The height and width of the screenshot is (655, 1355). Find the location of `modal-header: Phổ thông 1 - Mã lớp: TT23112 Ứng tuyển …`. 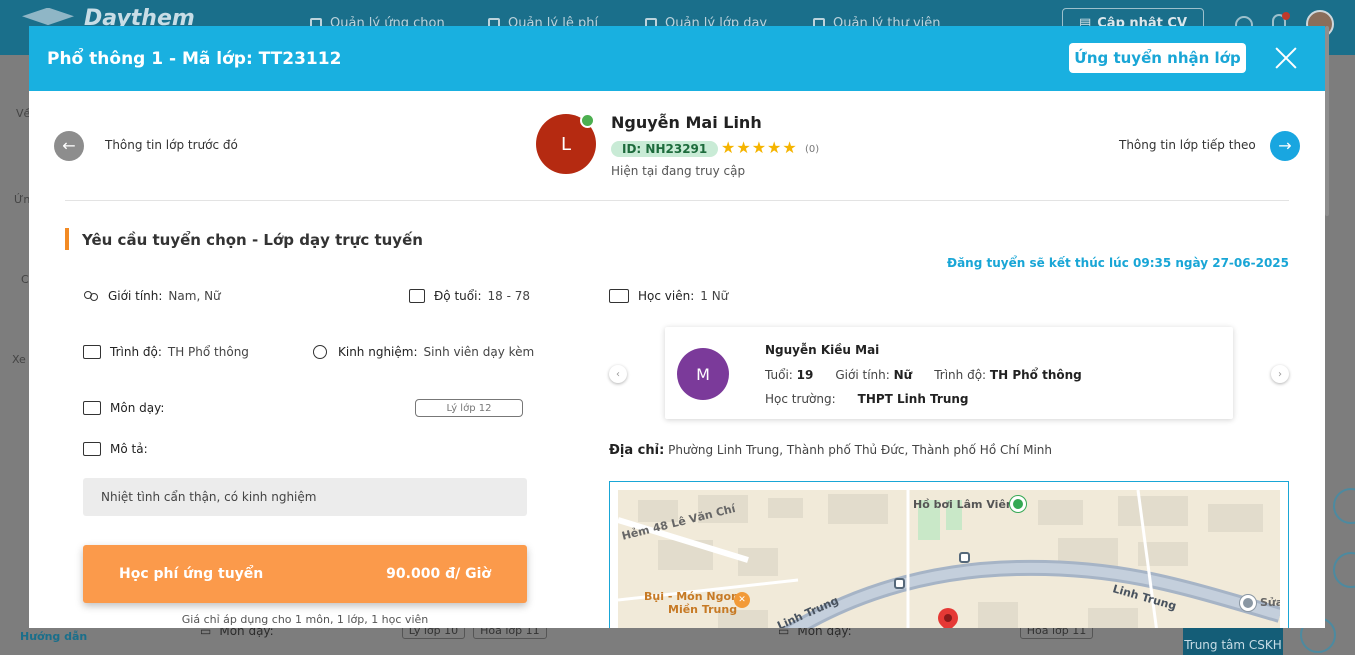

modal-header: Phổ thông 1 - Mã lớp: TT23112 Ứng tuyển … is located at coordinates (677, 58).